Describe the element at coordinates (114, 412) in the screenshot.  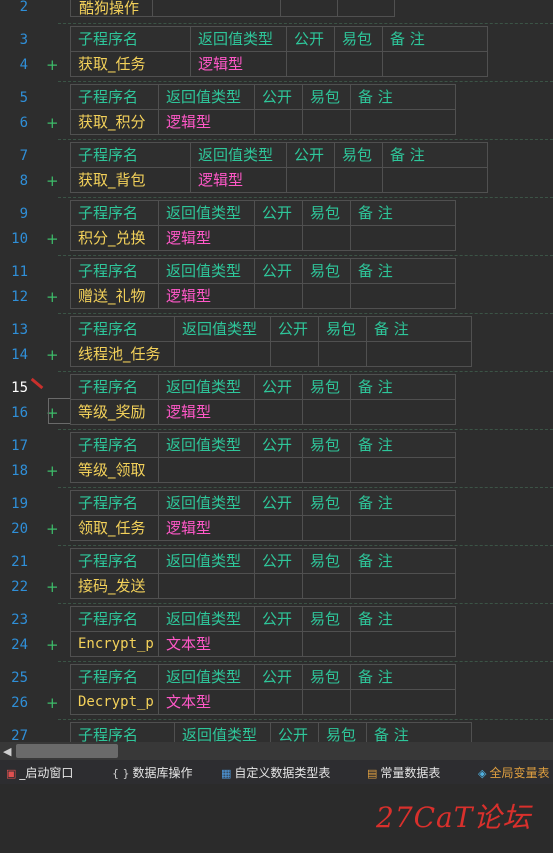
I see `sub-name-cell: 等级_奖励` at that location.